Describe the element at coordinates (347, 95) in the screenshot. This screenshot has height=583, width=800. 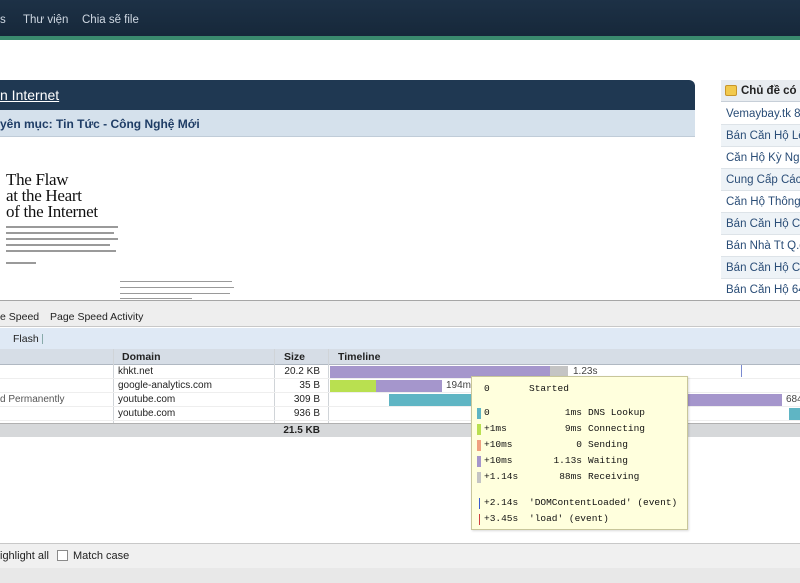
I see `article-title-bar: n Internet` at that location.